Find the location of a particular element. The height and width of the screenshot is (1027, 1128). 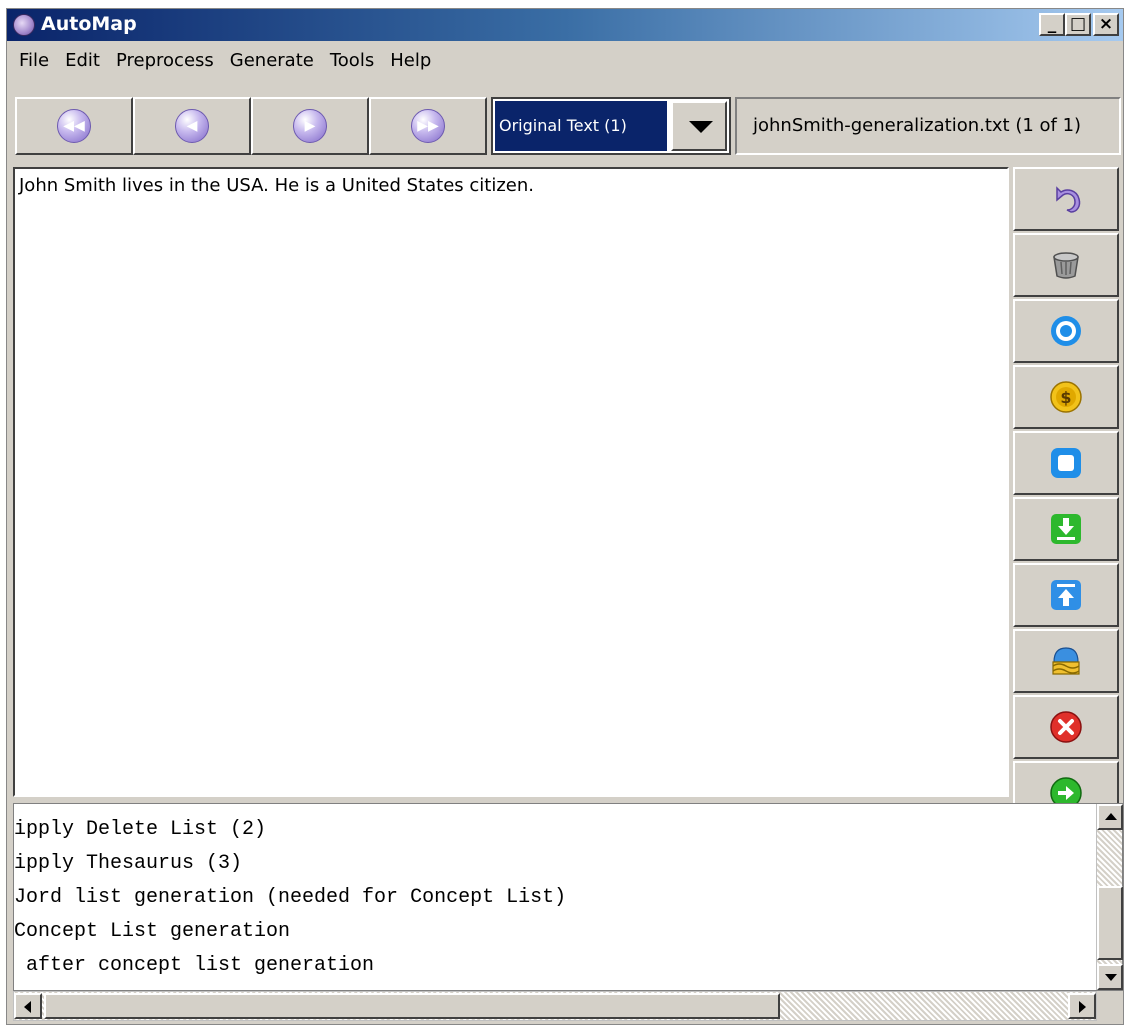

log-line: ipply Delete List (2) is located at coordinates (140, 829).